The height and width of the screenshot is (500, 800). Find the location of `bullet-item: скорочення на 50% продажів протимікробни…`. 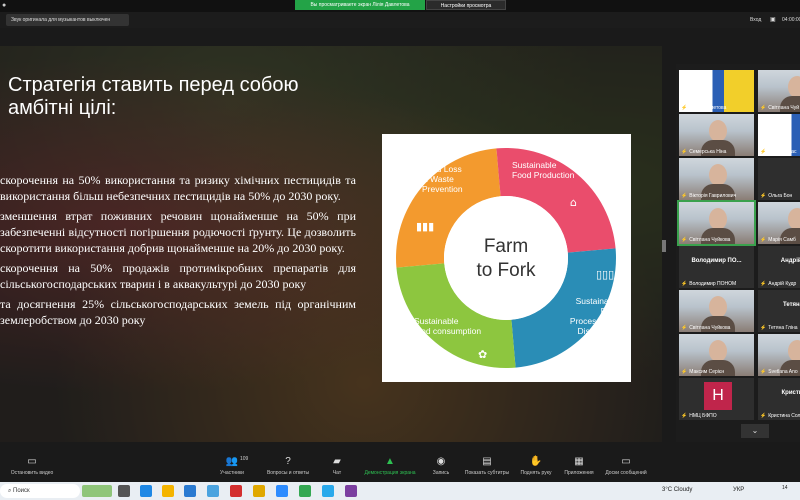

bullet-item: скорочення на 50% продажів протимікробни… is located at coordinates (178, 276).